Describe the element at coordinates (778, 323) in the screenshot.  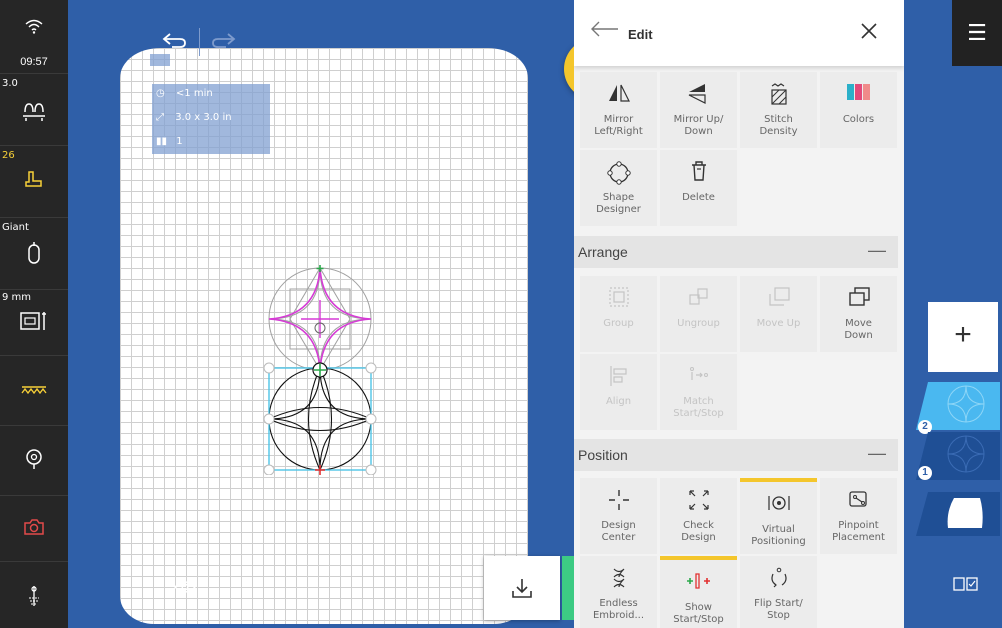
I see `tile-label: Move Up` at that location.